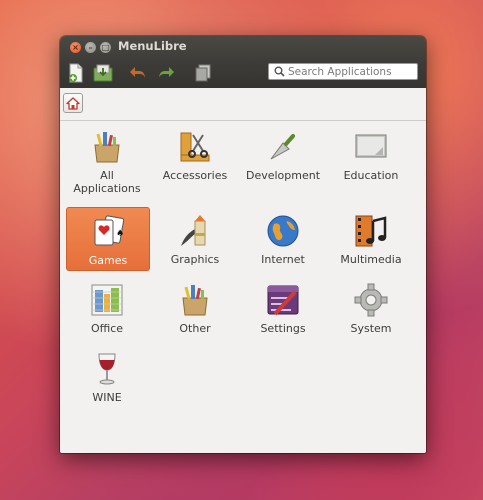 This screenshot has width=483, height=500. I want to click on category-all-applications: All Applications, so click(107, 162).